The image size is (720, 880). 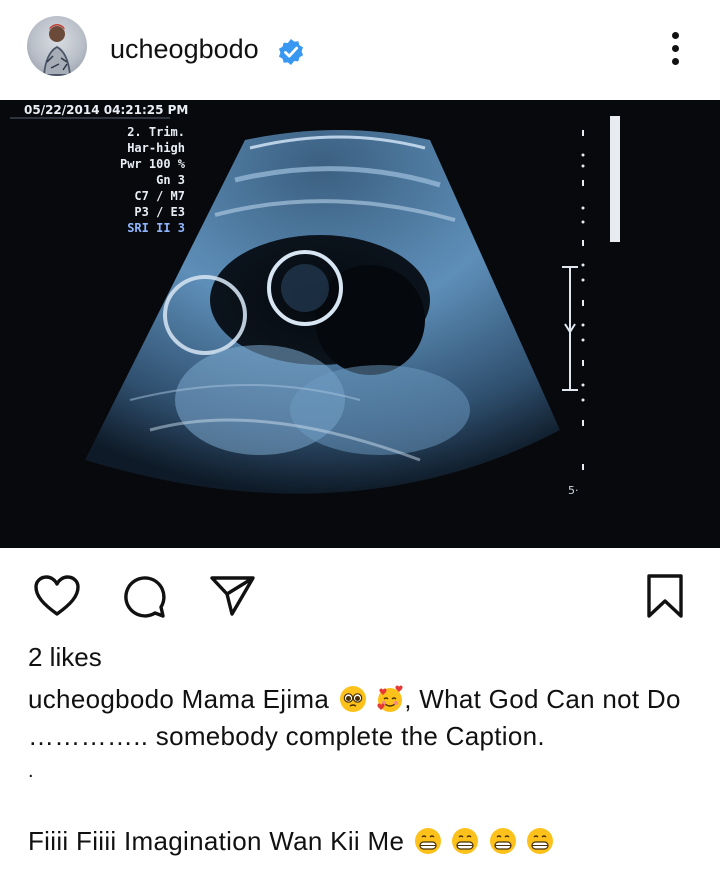 What do you see at coordinates (57, 46) in the screenshot?
I see `avatar` at bounding box center [57, 46].